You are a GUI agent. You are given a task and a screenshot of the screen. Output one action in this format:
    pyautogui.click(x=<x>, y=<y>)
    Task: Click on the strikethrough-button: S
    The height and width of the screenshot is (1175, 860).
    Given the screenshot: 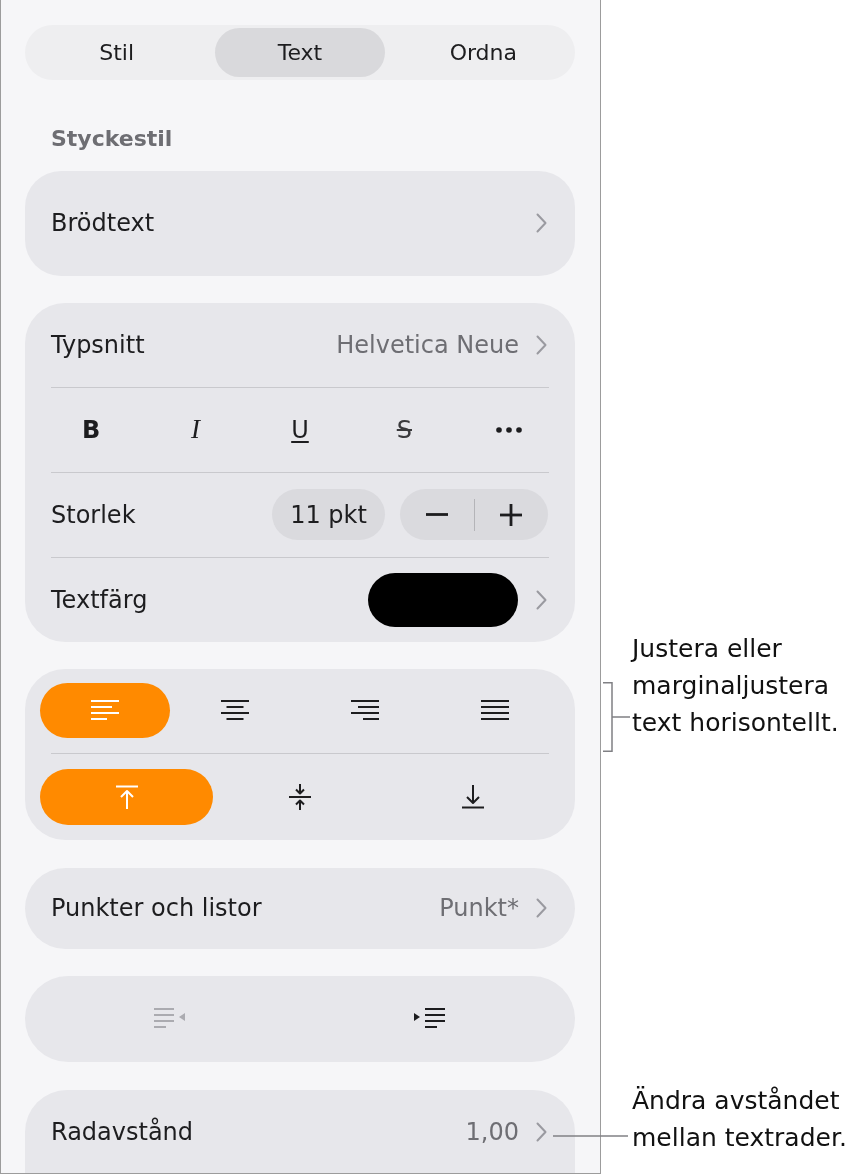 What is the action you would take?
    pyautogui.click(x=404, y=429)
    